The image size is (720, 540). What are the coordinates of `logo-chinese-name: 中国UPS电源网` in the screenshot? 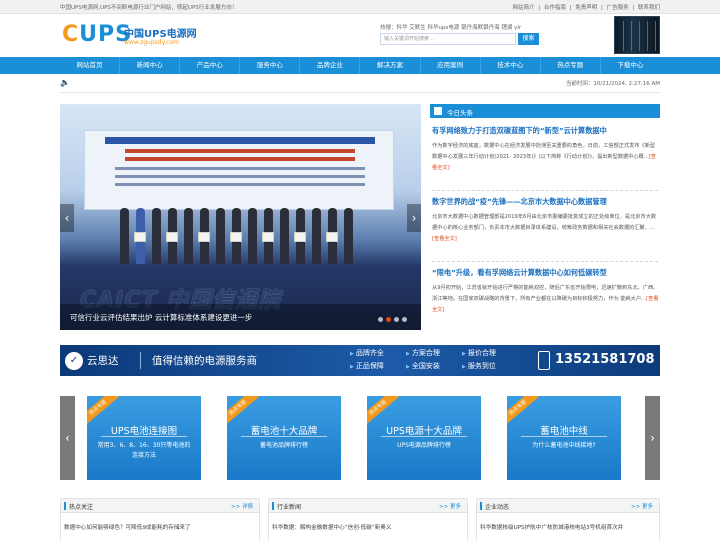 It's located at (160, 34).